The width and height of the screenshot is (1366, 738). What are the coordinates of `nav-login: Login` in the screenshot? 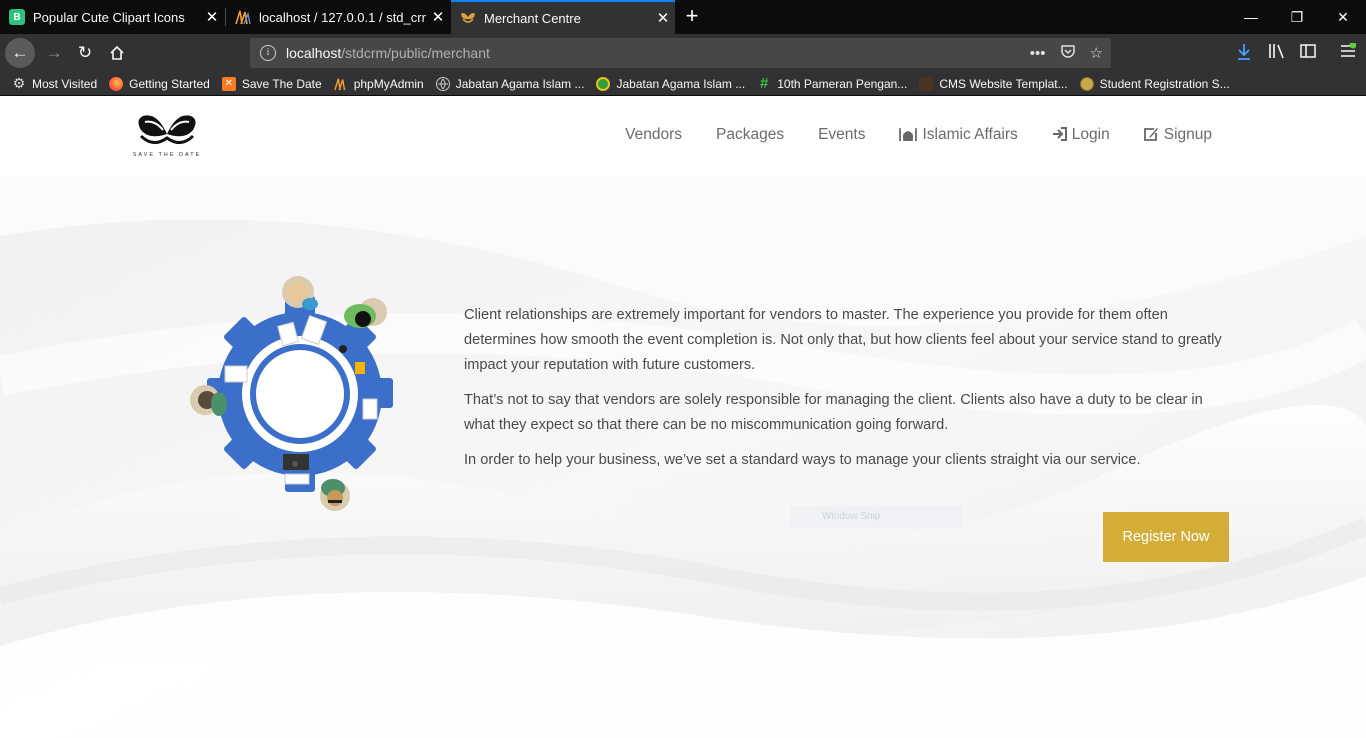 It's located at (1081, 135).